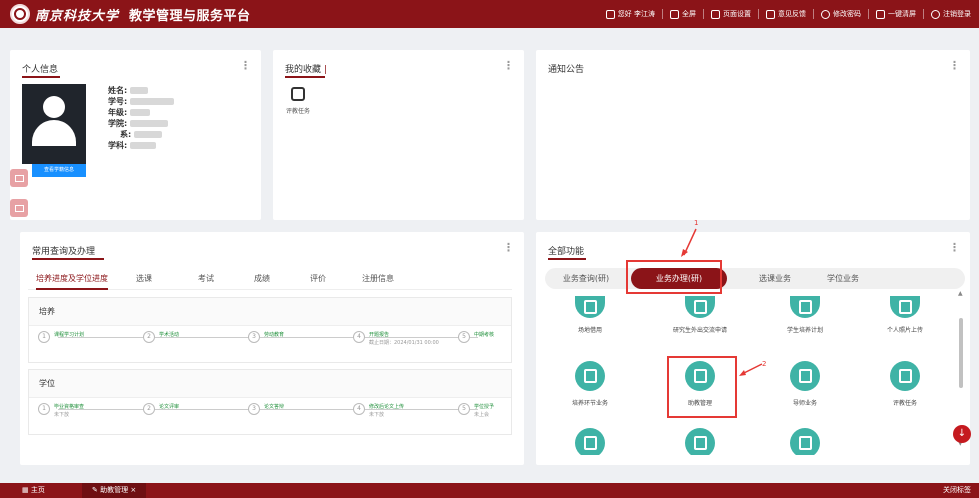  I want to click on degree-step: 5 学位授予 未上会, so click(476, 411).